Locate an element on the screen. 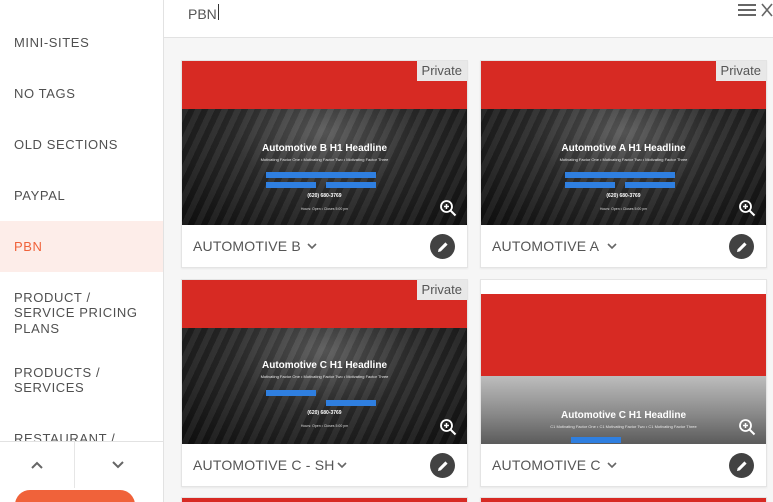 This screenshot has height=502, width=773. sidebar-item-label: OLD SECTIONS is located at coordinates (66, 144).